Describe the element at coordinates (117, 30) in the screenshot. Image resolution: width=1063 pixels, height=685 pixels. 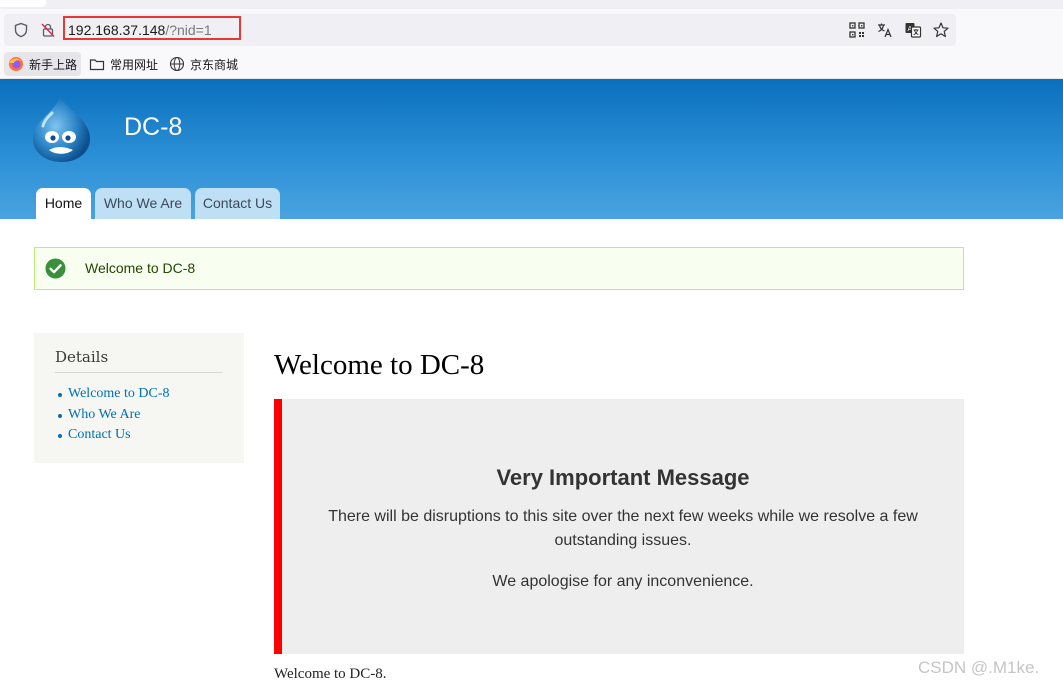
I see `url-host: 192.168.37.148` at that location.